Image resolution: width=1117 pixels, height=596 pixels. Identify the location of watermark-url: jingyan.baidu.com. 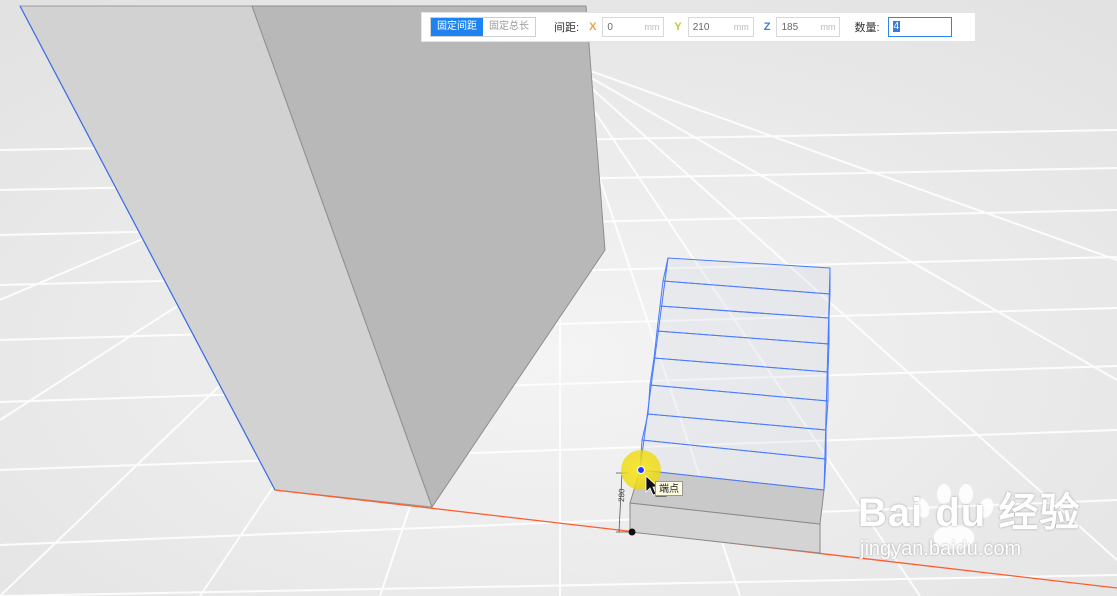
(941, 549).